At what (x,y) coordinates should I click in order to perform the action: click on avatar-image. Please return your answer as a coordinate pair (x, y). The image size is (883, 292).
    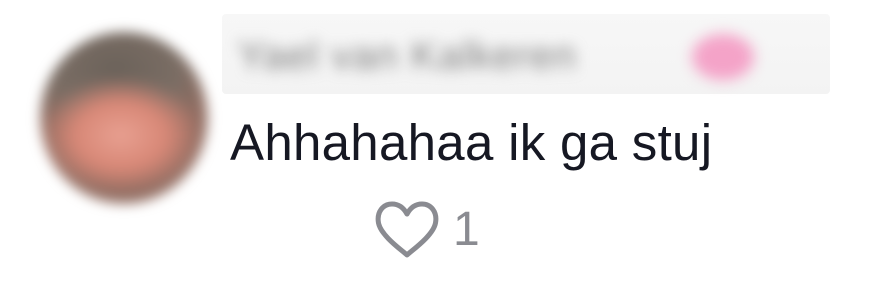
    Looking at the image, I should click on (124, 118).